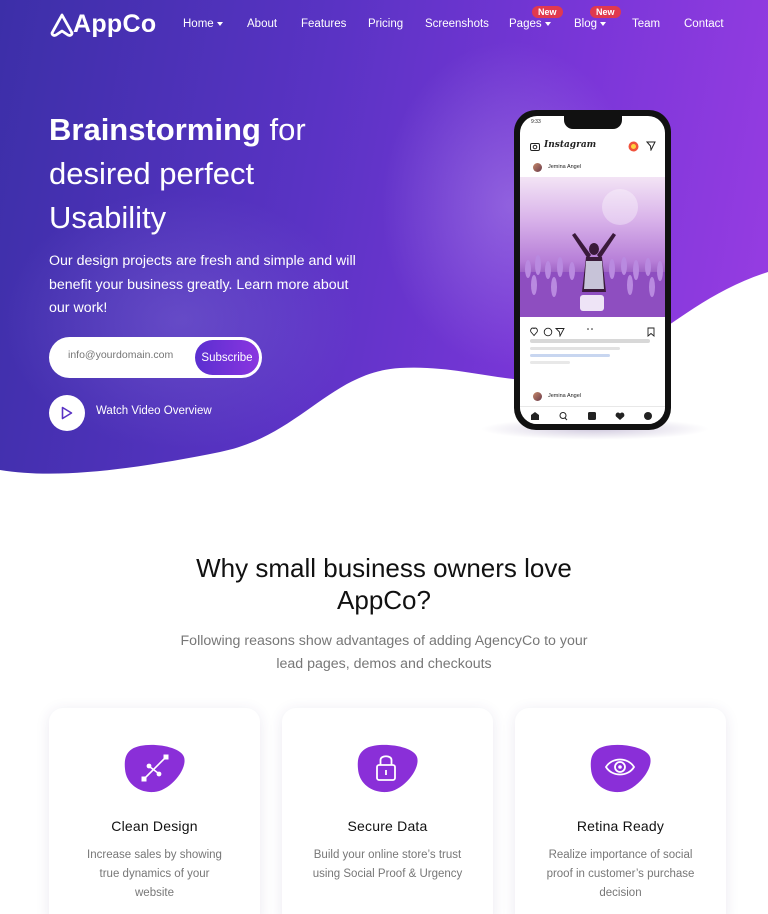 This screenshot has height=914, width=768. I want to click on nav-contact: Contact, so click(704, 24).